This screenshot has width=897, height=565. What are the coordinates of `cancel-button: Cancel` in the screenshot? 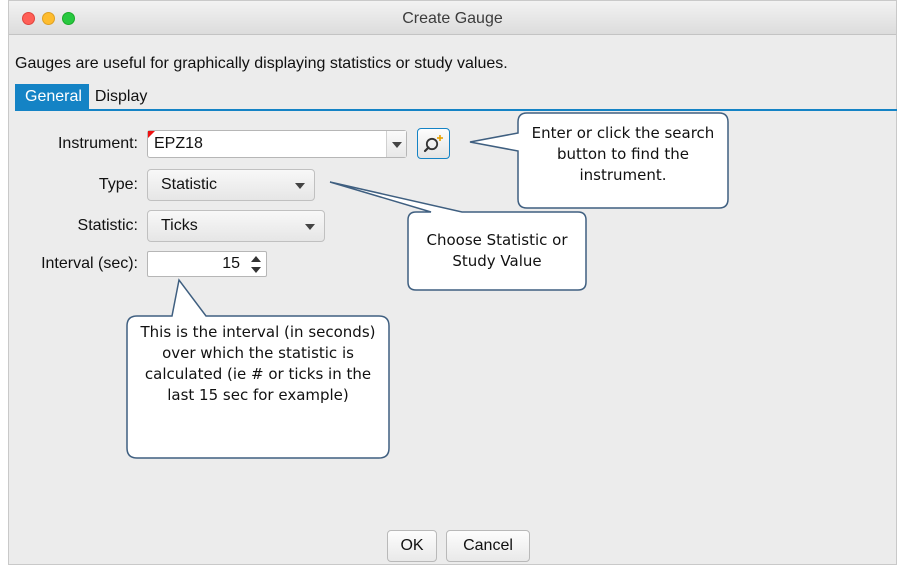 It's located at (488, 546).